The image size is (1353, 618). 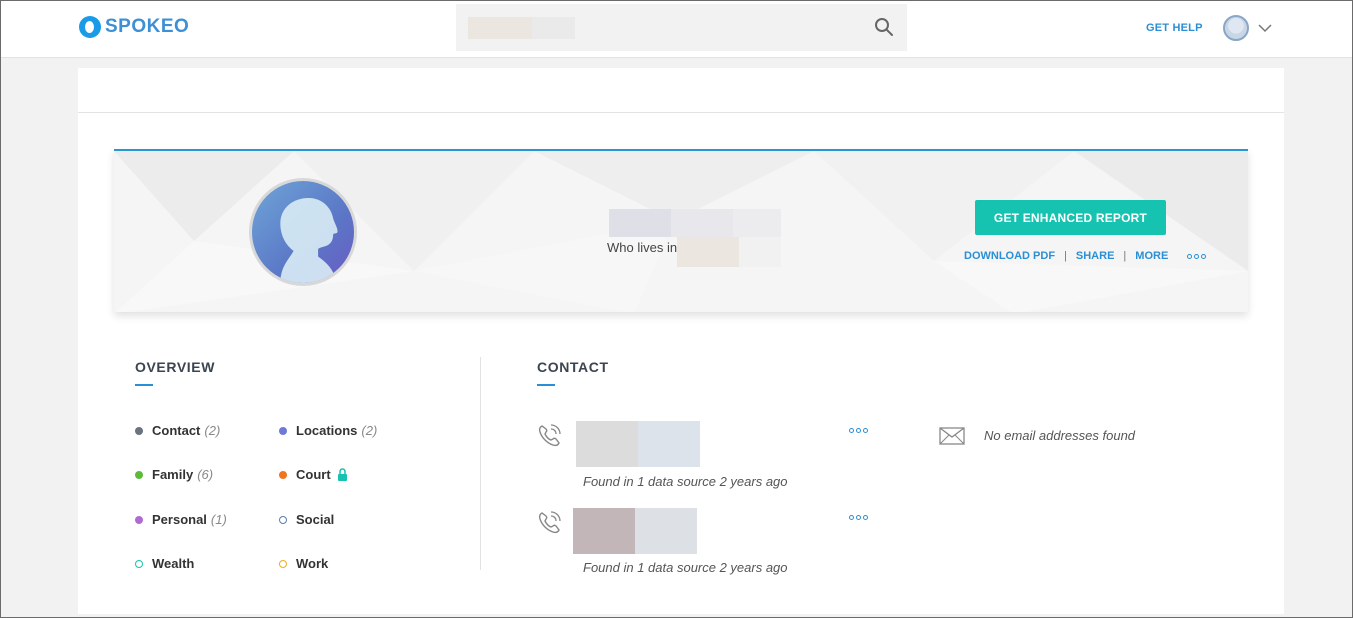 What do you see at coordinates (144, 385) in the screenshot?
I see `overview-underline` at bounding box center [144, 385].